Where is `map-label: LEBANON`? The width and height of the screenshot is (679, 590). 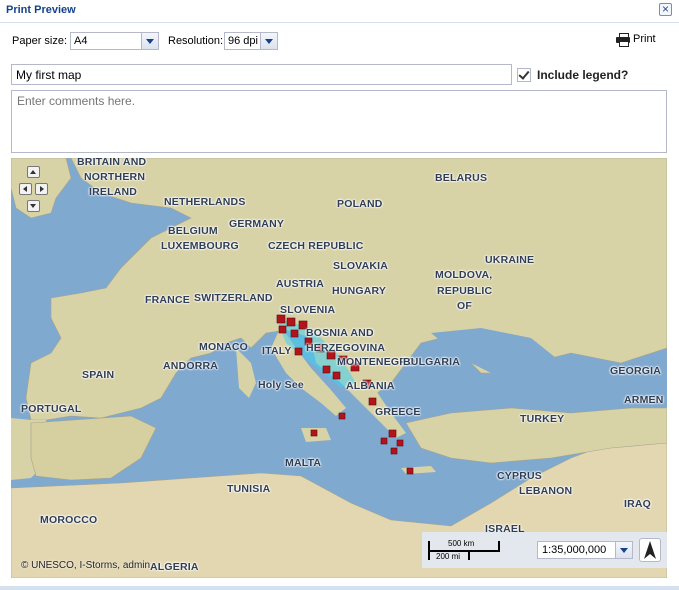
map-label: LEBANON is located at coordinates (546, 491).